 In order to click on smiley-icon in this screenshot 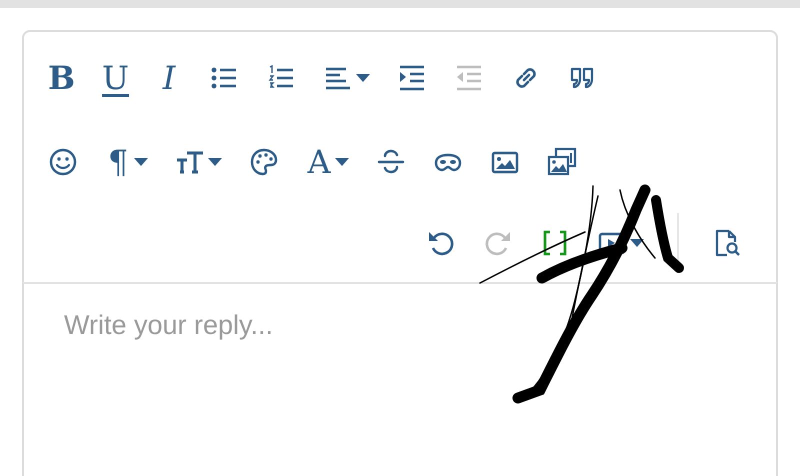, I will do `click(63, 162)`.